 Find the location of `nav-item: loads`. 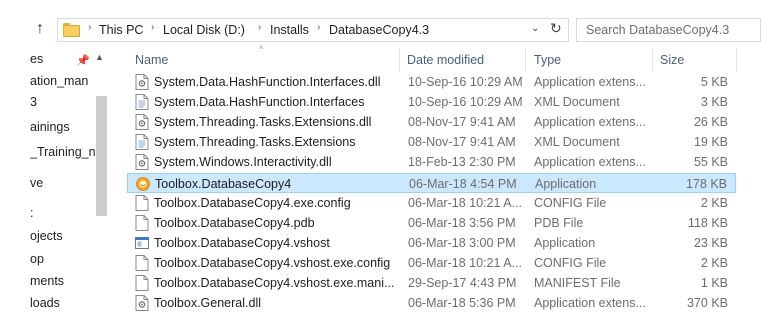

nav-item: loads is located at coordinates (63, 303).